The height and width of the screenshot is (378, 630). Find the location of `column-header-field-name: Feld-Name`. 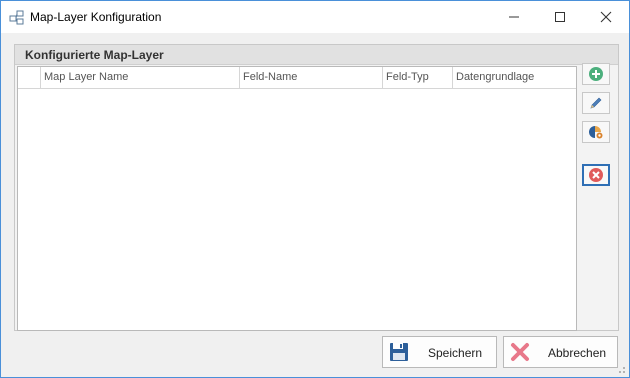

column-header-field-name: Feld-Name is located at coordinates (311, 77).